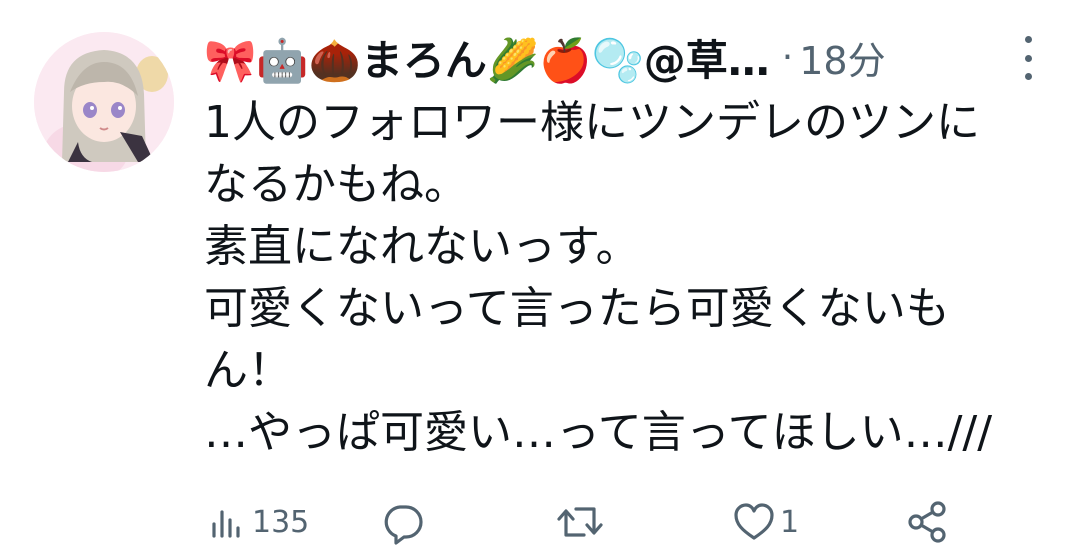 This screenshot has width=1080, height=557. Describe the element at coordinates (598, 432) in the screenshot. I see `tweet-text-line: …やっぱ可愛い…って言ってほしい…///` at that location.